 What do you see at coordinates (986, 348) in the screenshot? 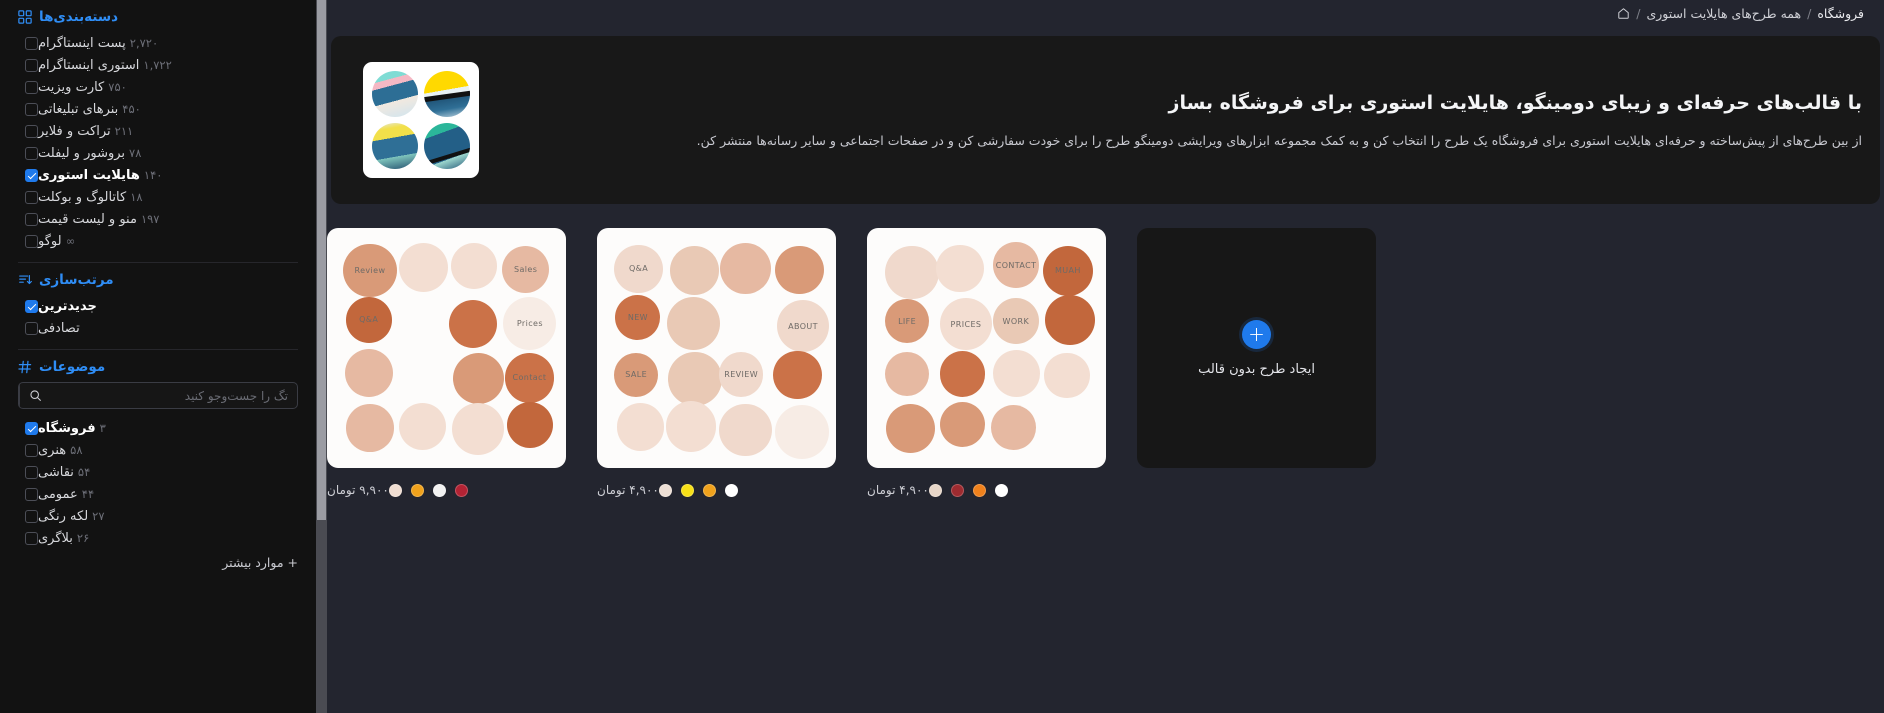
I see `template-card-3-thumbnail: CONTACT MUAH LIFE PRICES WORK` at bounding box center [986, 348].